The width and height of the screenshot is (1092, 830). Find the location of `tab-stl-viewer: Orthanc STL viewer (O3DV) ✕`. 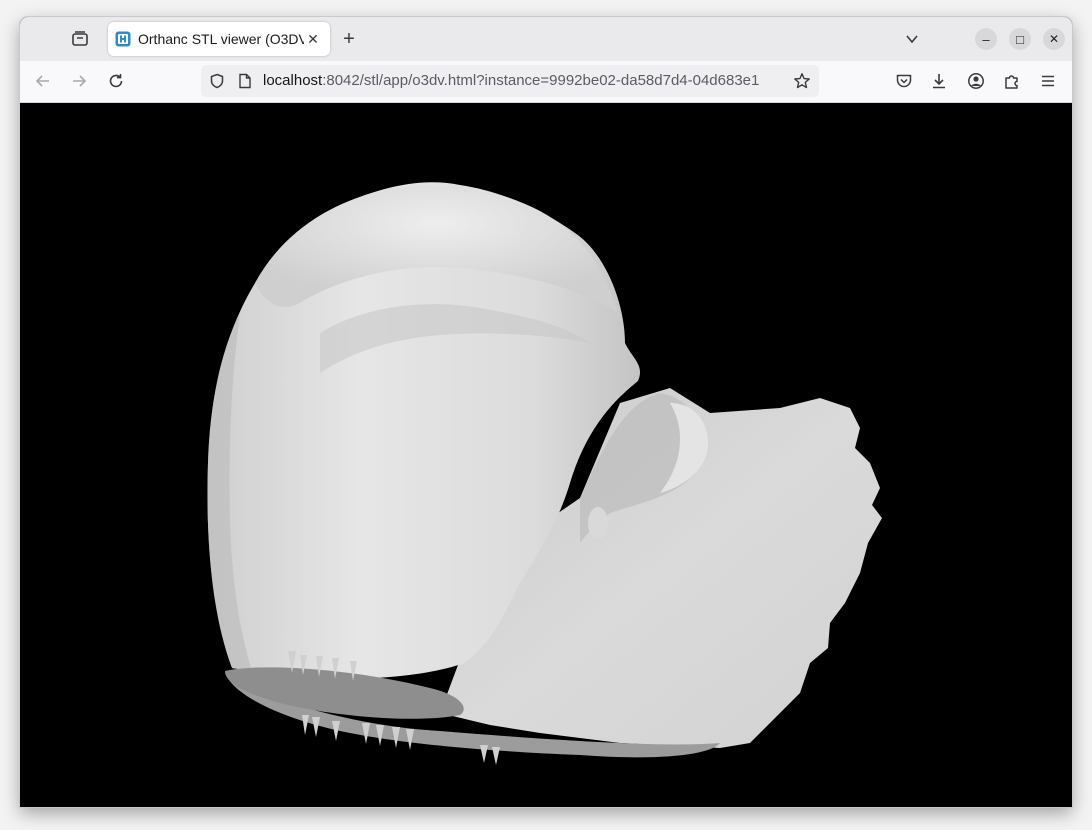

tab-stl-viewer: Orthanc STL viewer (O3DV) ✕ is located at coordinates (219, 39).